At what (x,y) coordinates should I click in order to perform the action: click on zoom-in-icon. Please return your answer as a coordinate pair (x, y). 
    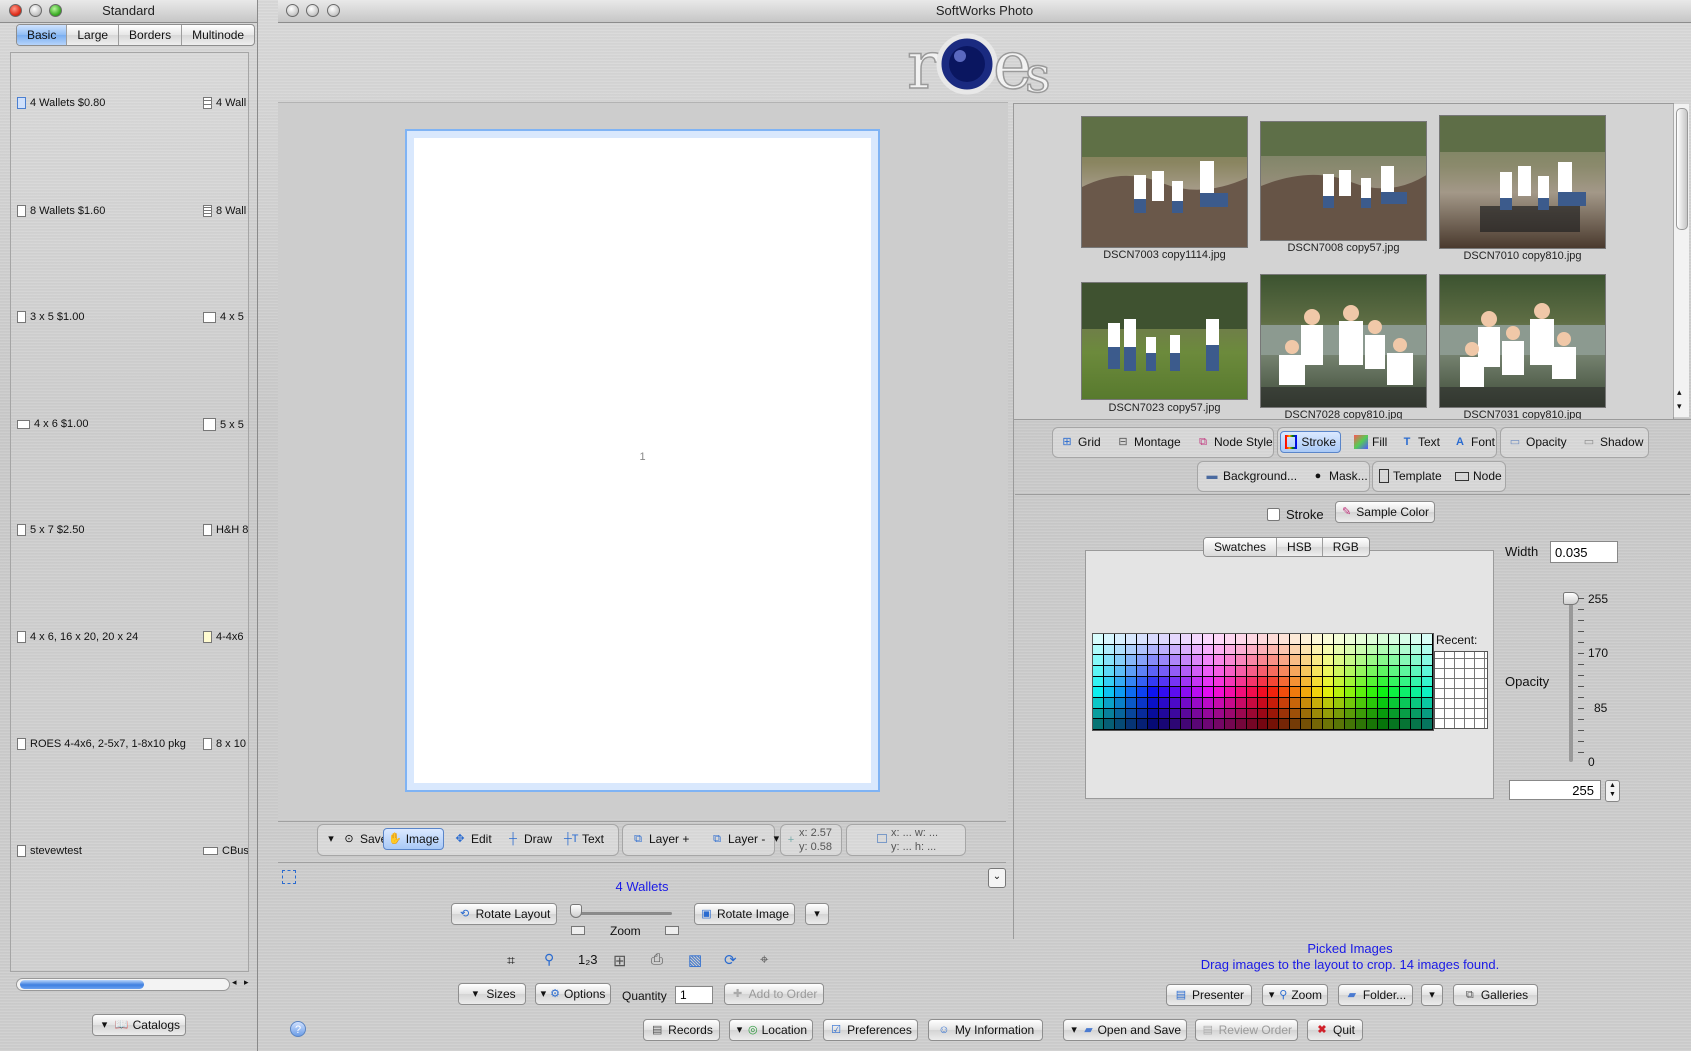
    Looking at the image, I should click on (672, 930).